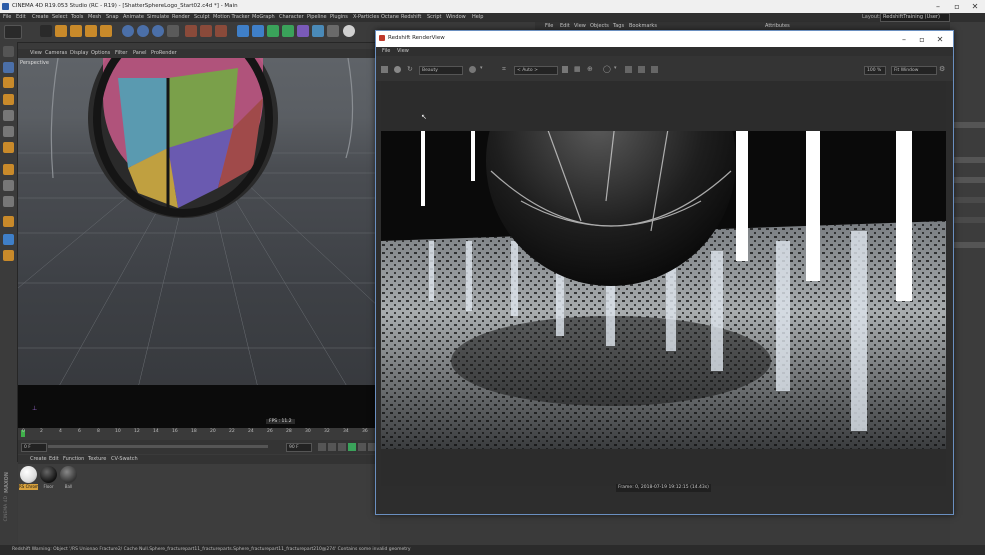 This screenshot has width=985, height=555. I want to click on exposure-dropdown-icon: ▾, so click(615, 68).